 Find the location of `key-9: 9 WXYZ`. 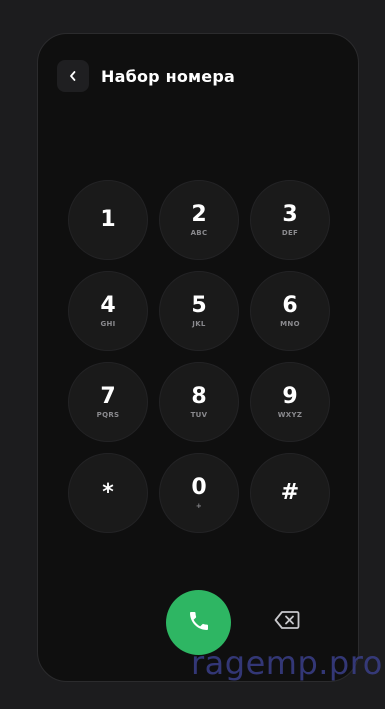

key-9: 9 WXYZ is located at coordinates (290, 402).